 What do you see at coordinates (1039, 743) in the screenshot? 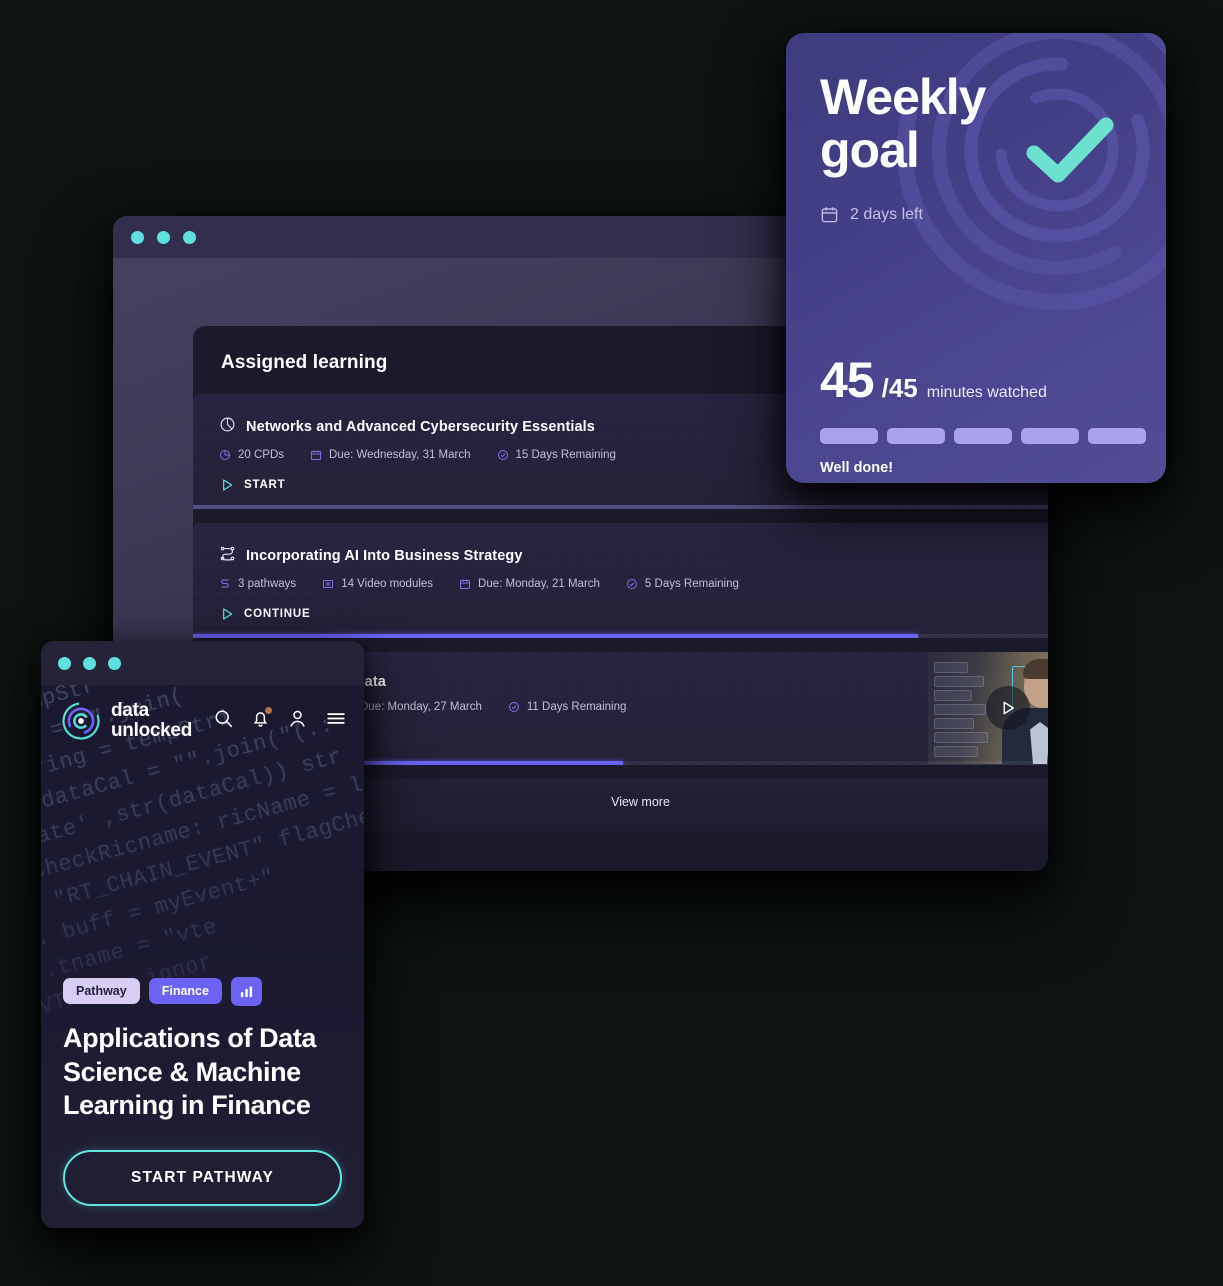
I see `presenter-shirt` at bounding box center [1039, 743].